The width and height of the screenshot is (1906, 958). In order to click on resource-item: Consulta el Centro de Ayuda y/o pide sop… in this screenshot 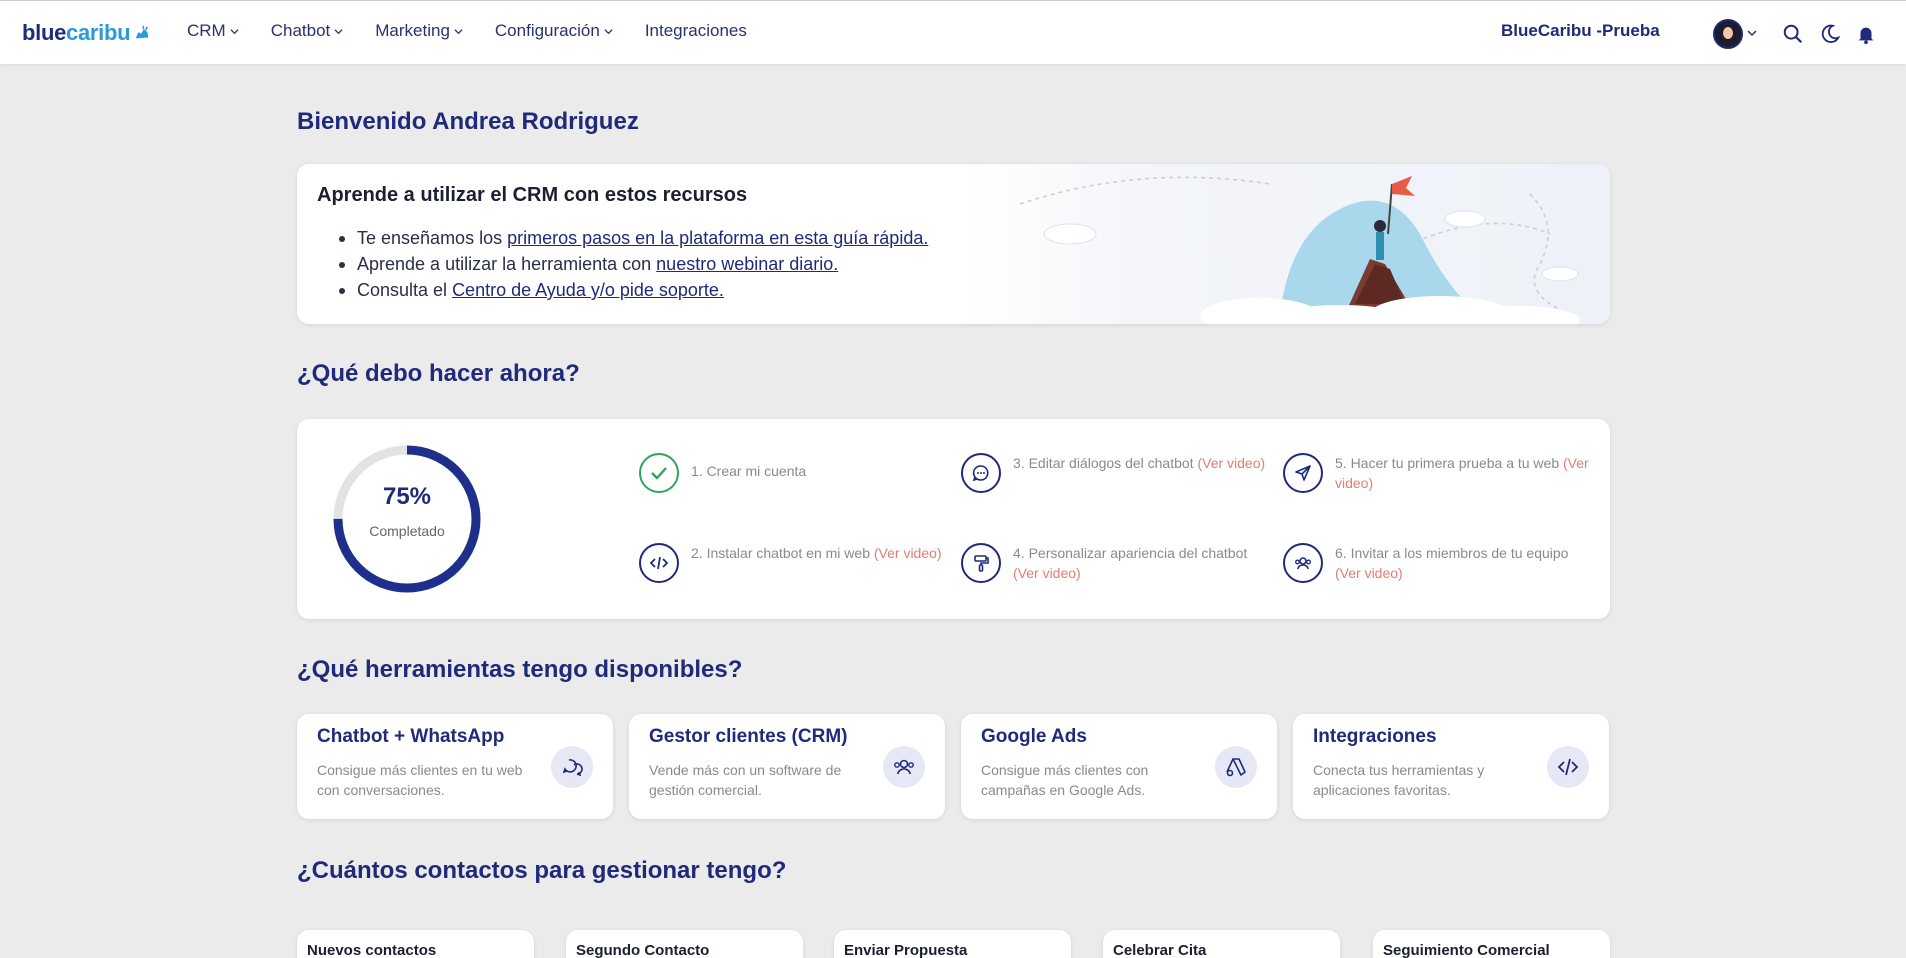, I will do `click(632, 290)`.